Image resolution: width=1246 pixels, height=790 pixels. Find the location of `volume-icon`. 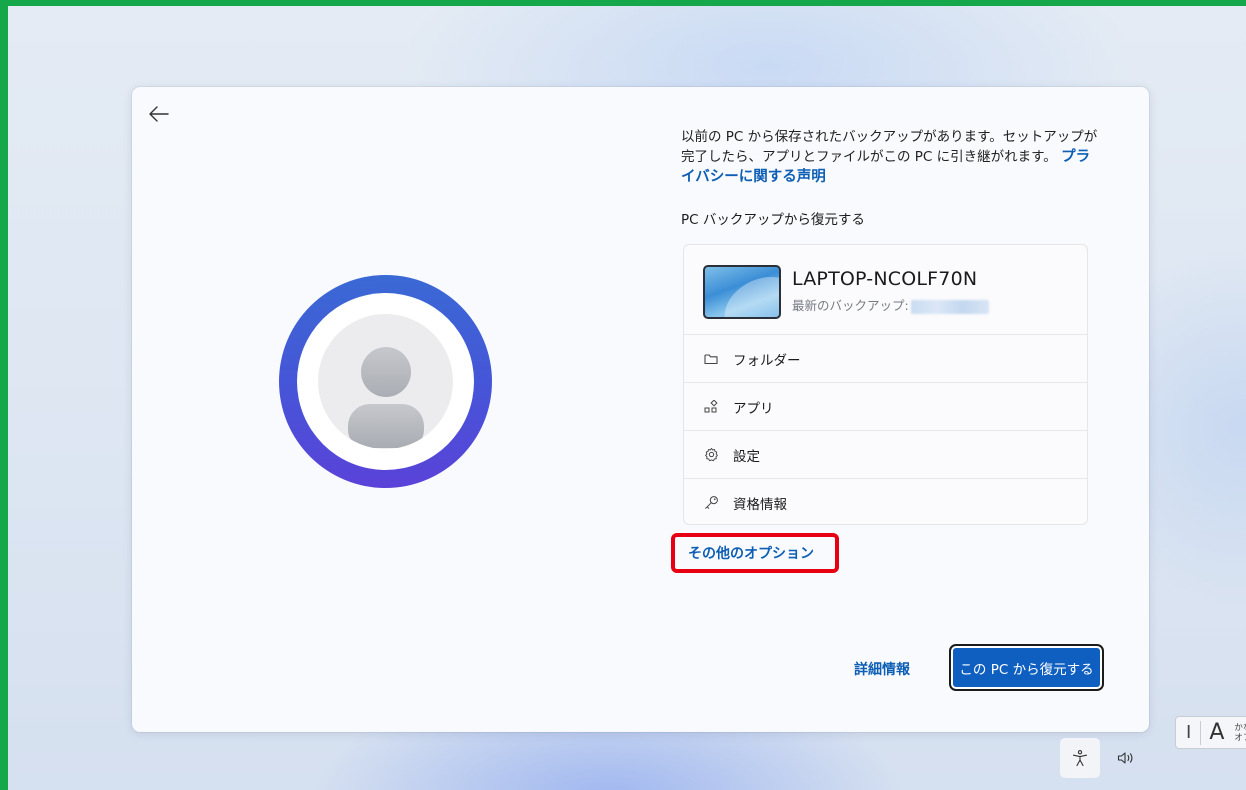

volume-icon is located at coordinates (1125, 758).